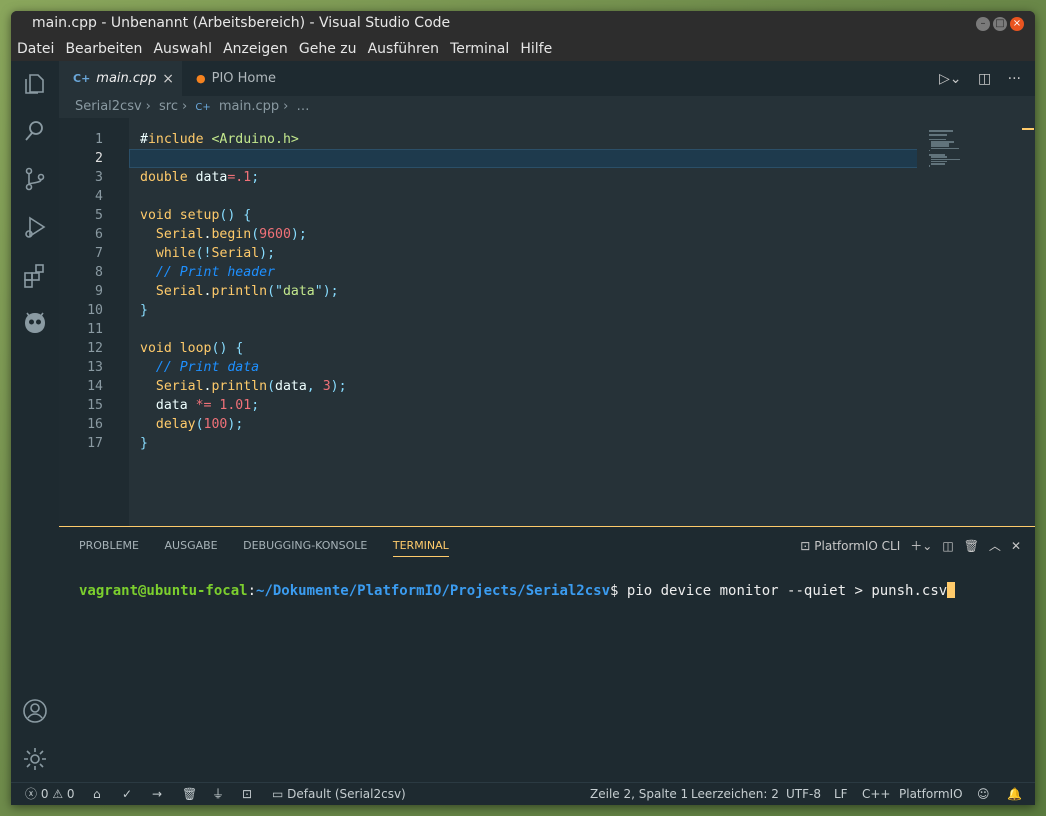 Image resolution: width=1046 pixels, height=816 pixels. What do you see at coordinates (219, 139) in the screenshot?
I see `code-line: #include <Arduino.h>` at bounding box center [219, 139].